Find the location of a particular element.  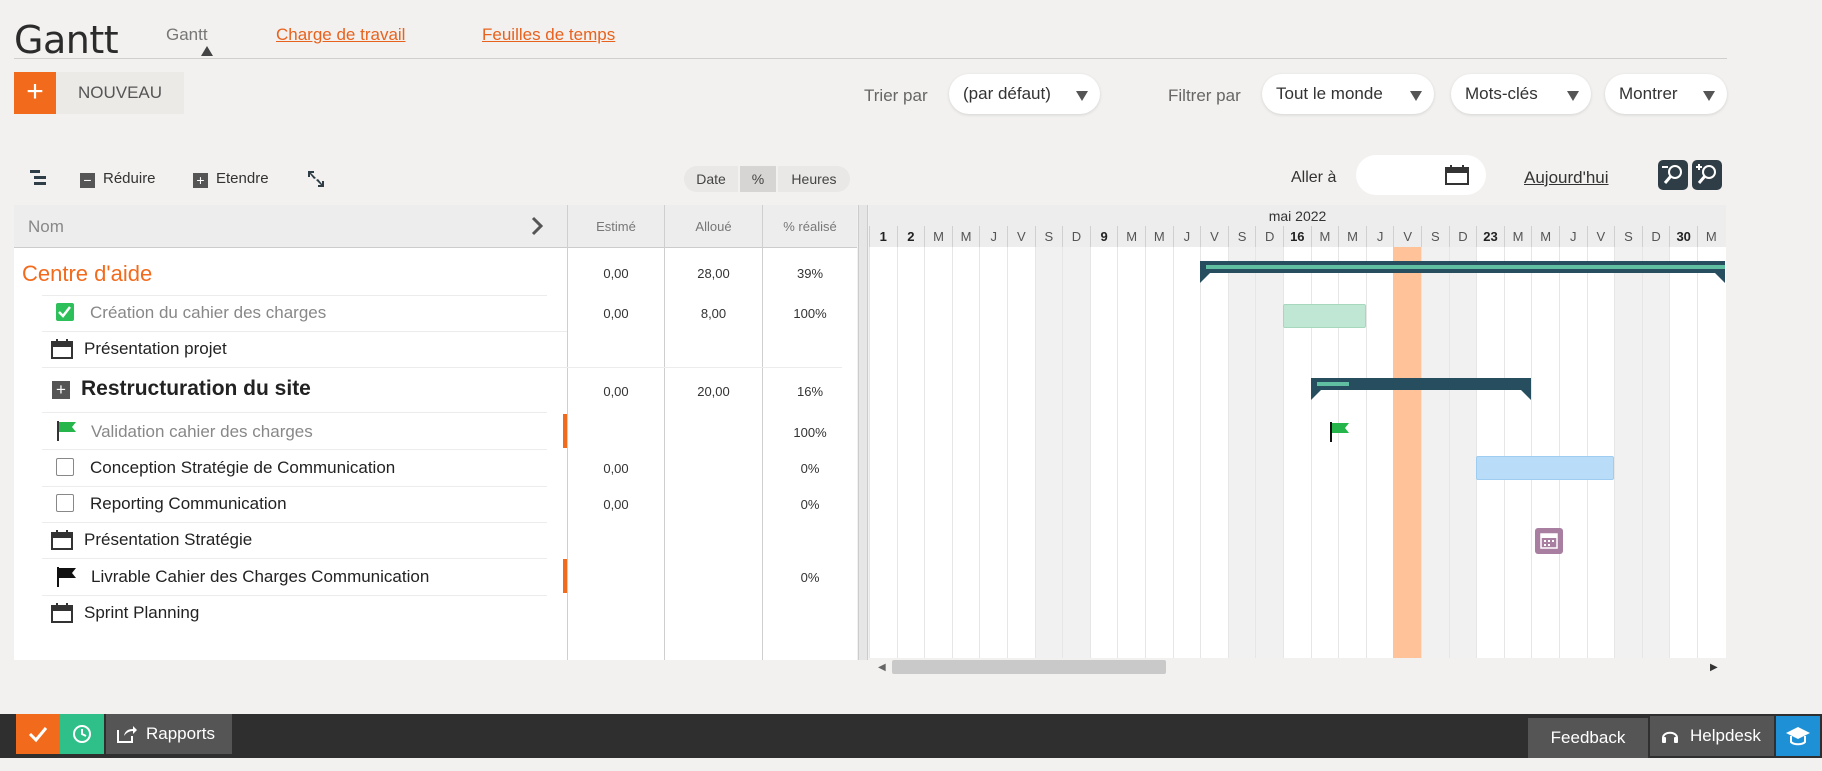

helpdesk-label: Helpdesk is located at coordinates (1725, 735).